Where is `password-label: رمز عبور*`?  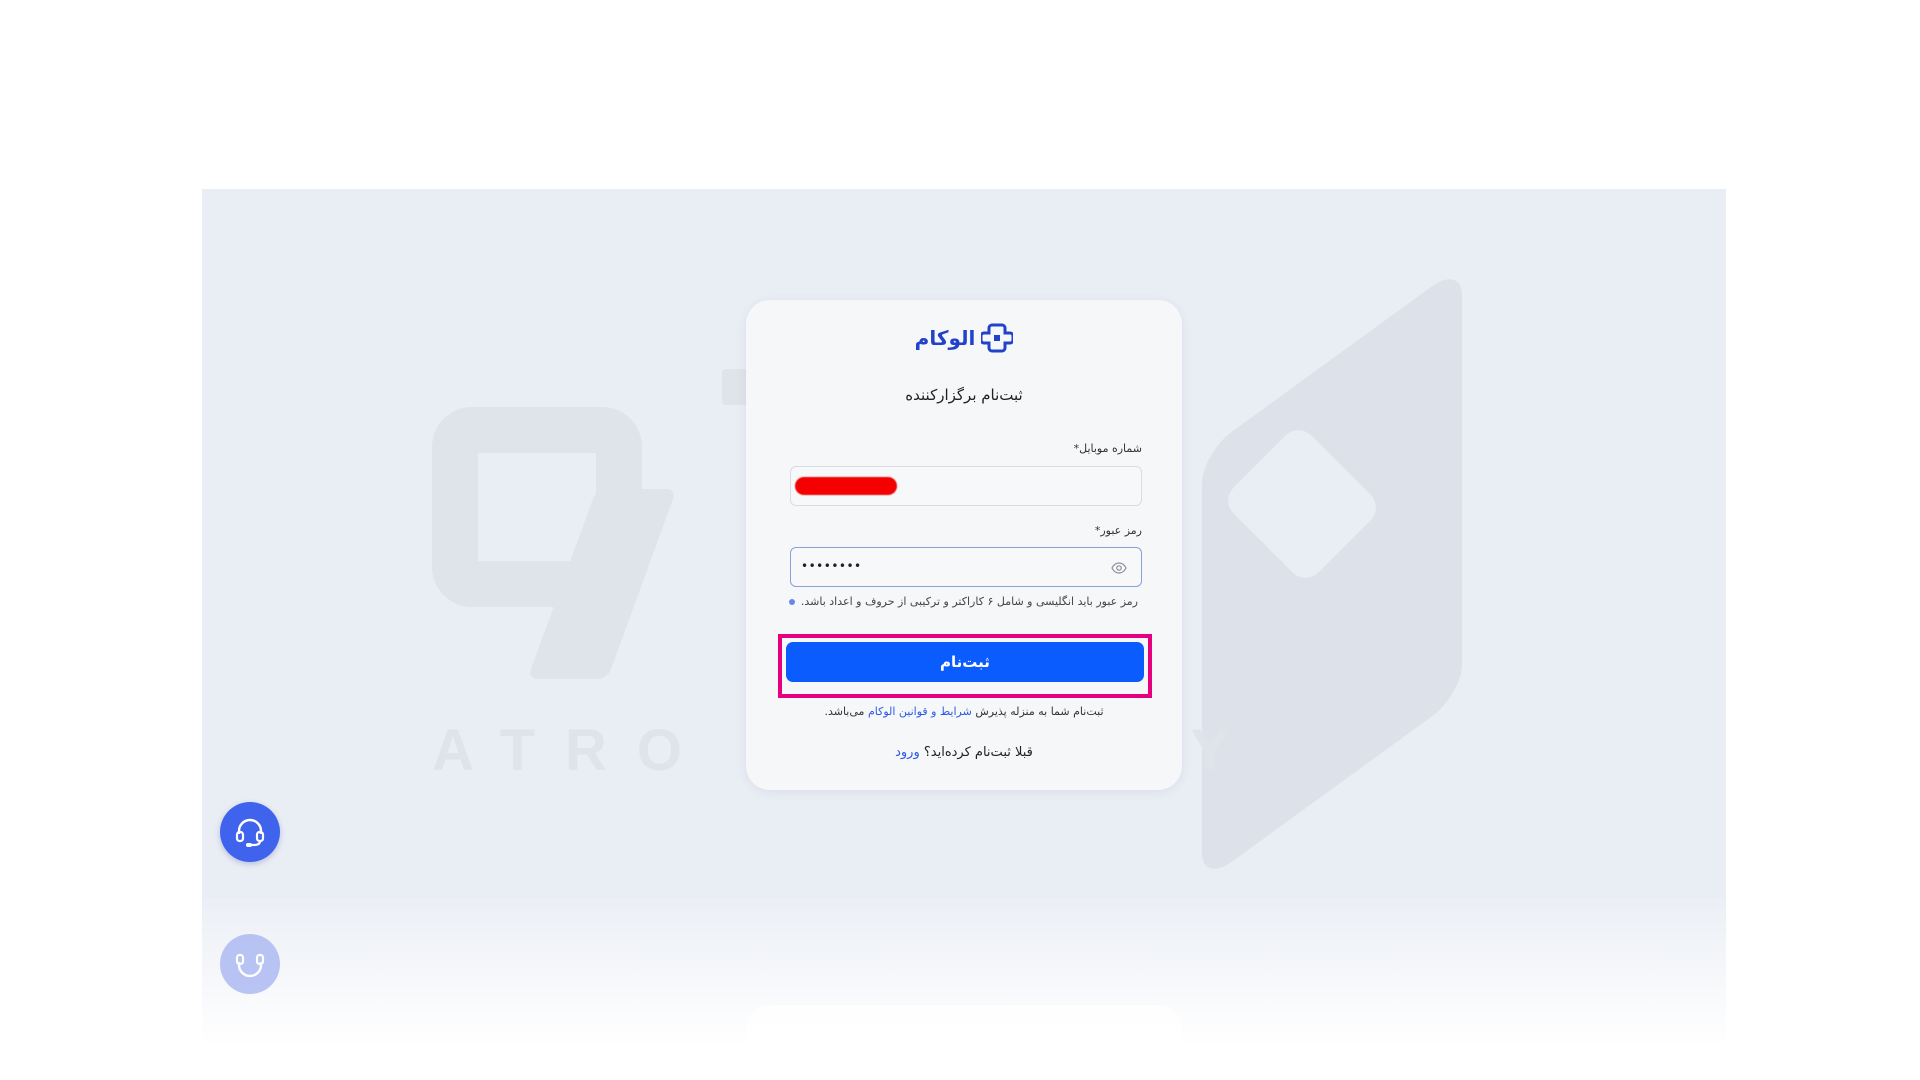
password-label: رمز عبور* is located at coordinates (1118, 530).